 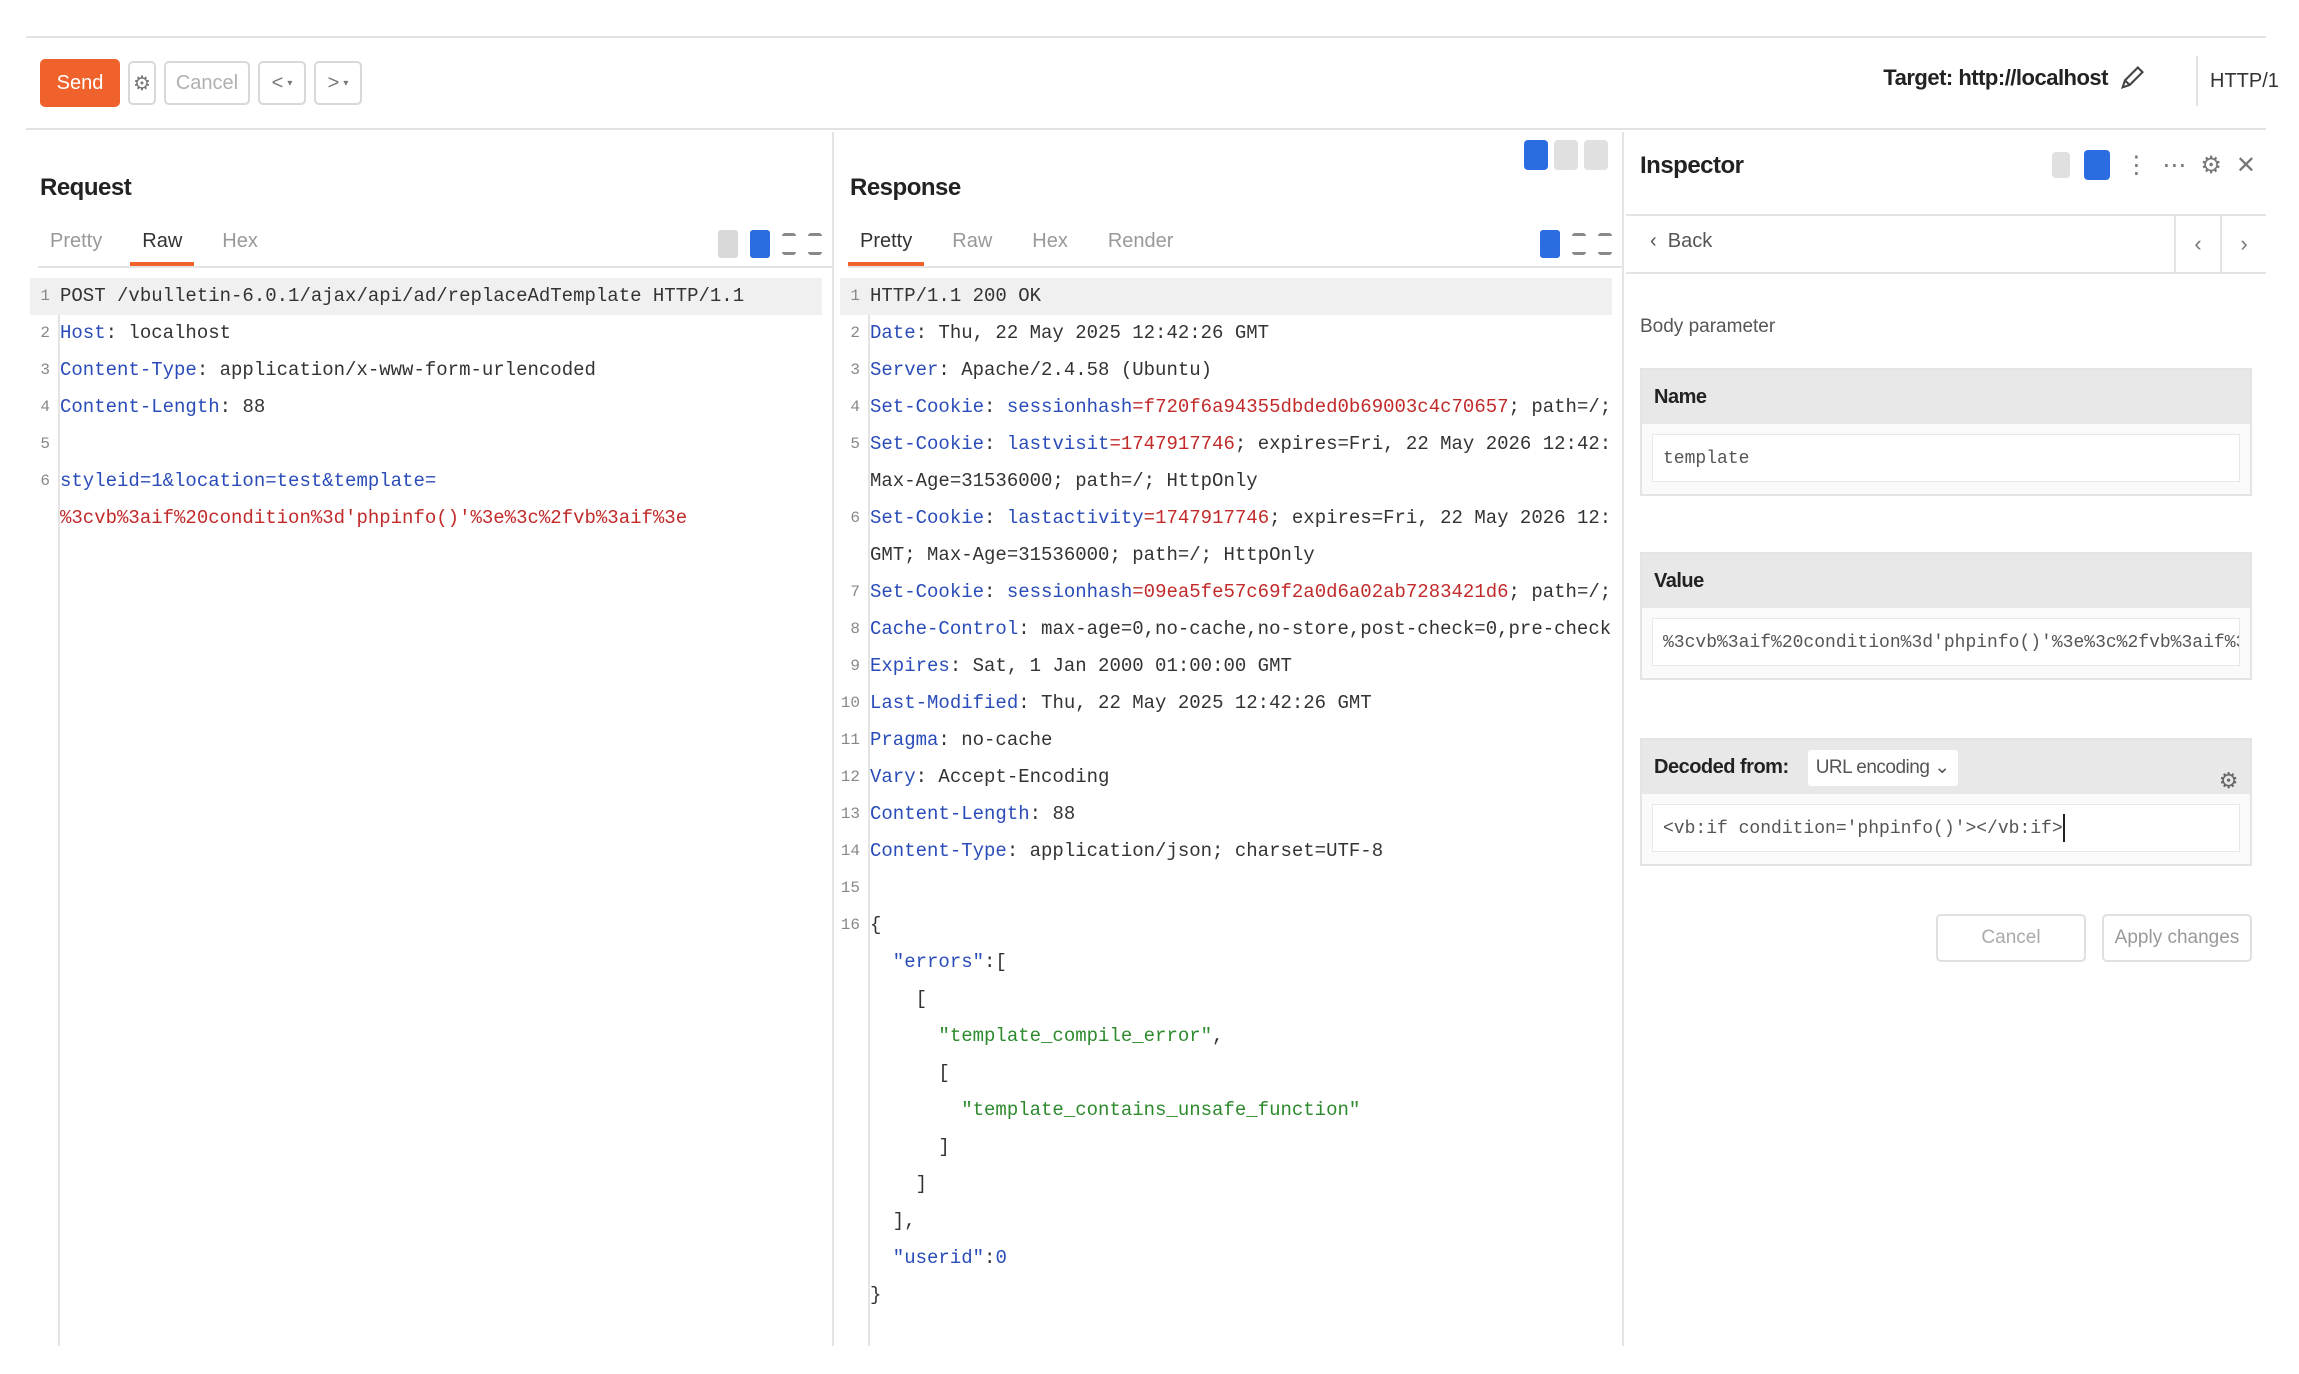 What do you see at coordinates (1241, 555) in the screenshot?
I see `line-text: GMT; Max-Age=31536000; path=/; HttpOnly` at bounding box center [1241, 555].